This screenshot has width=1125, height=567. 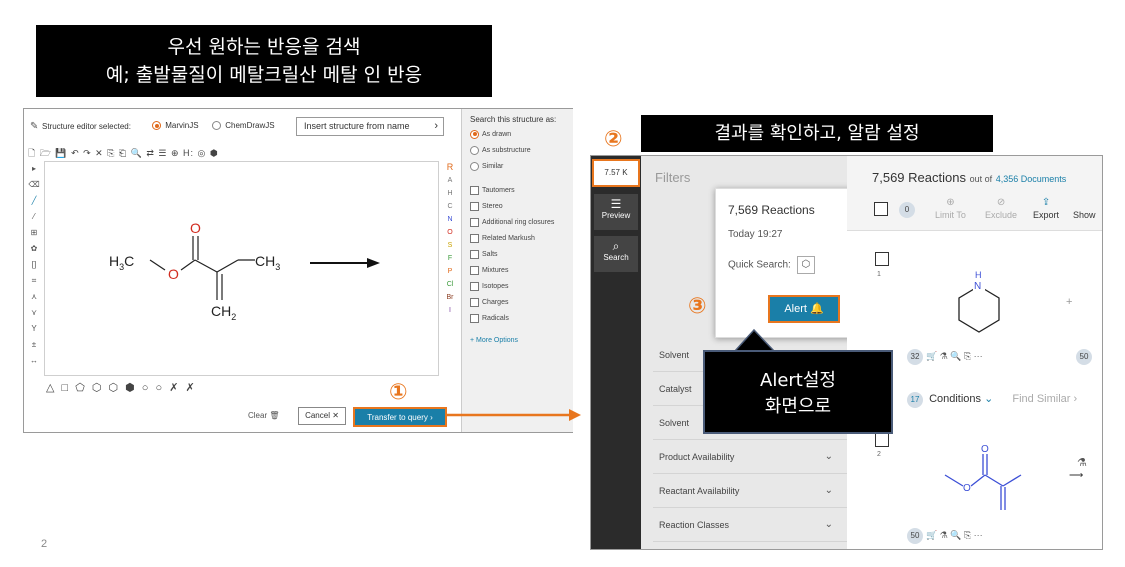 I want to click on nav-search-label: Search, so click(x=616, y=257).